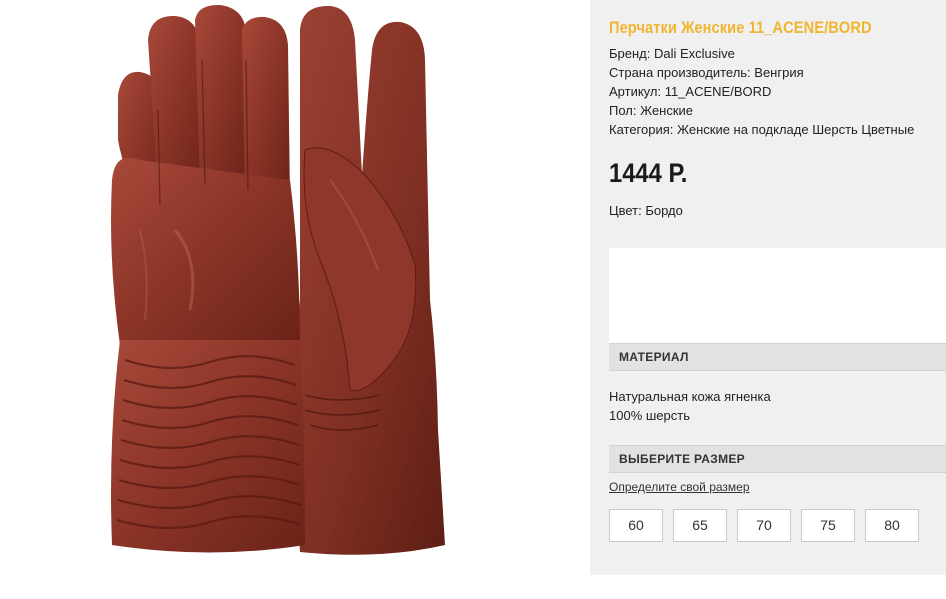 This screenshot has height=599, width=946. What do you see at coordinates (700, 525) in the screenshot?
I see `size-option-65: 65` at bounding box center [700, 525].